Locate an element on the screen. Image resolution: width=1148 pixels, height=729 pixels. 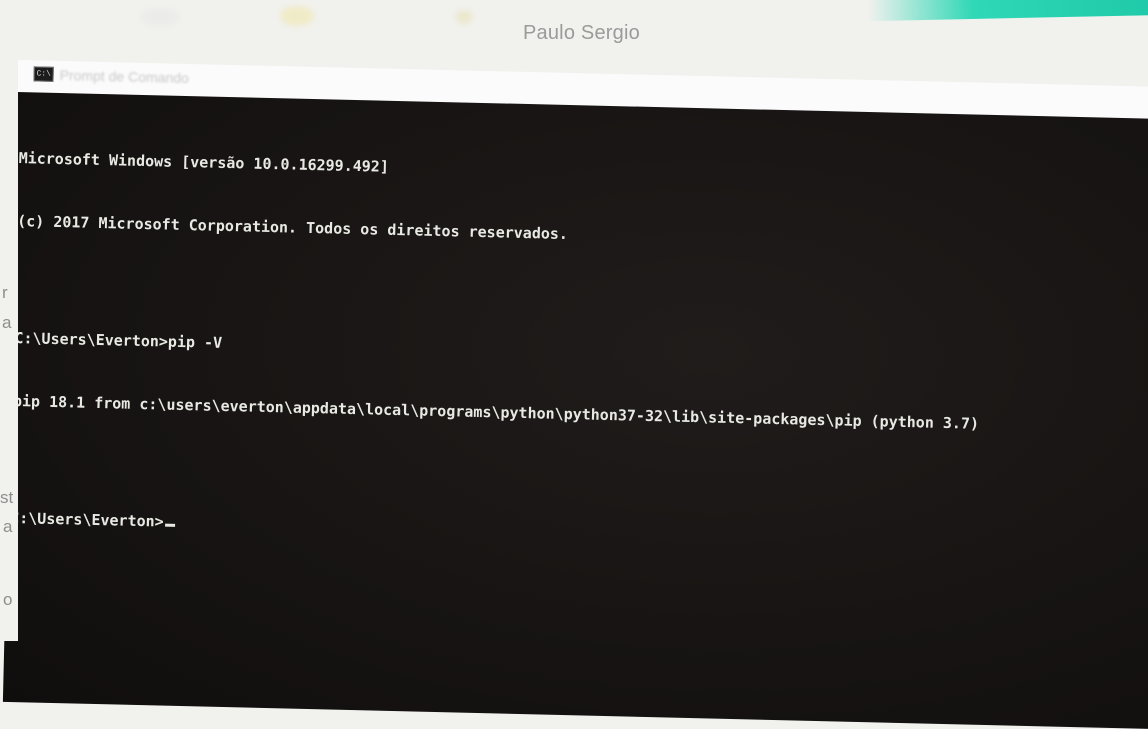
cmd-icon: C:\ is located at coordinates (43, 74).